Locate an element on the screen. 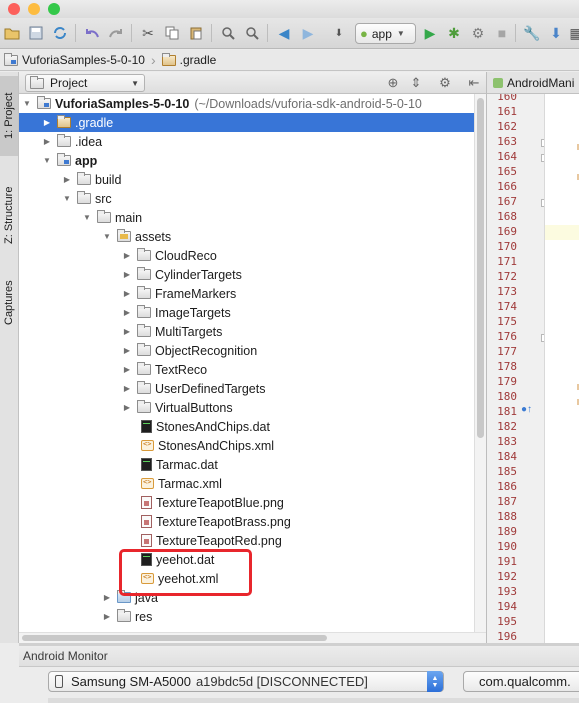 The width and height of the screenshot is (579, 703). line-number: 176 is located at coordinates (507, 336).